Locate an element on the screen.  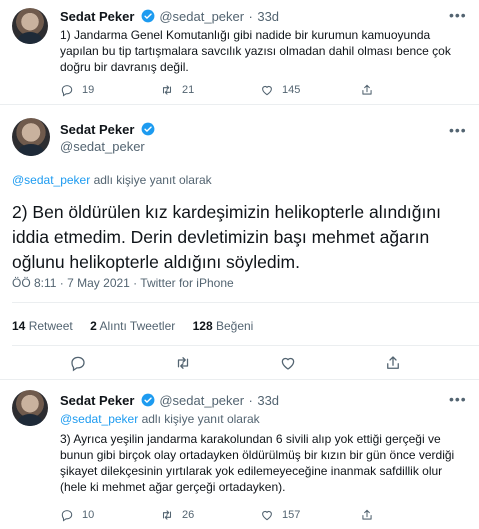
reply-count: 10 is located at coordinates (88, 515).